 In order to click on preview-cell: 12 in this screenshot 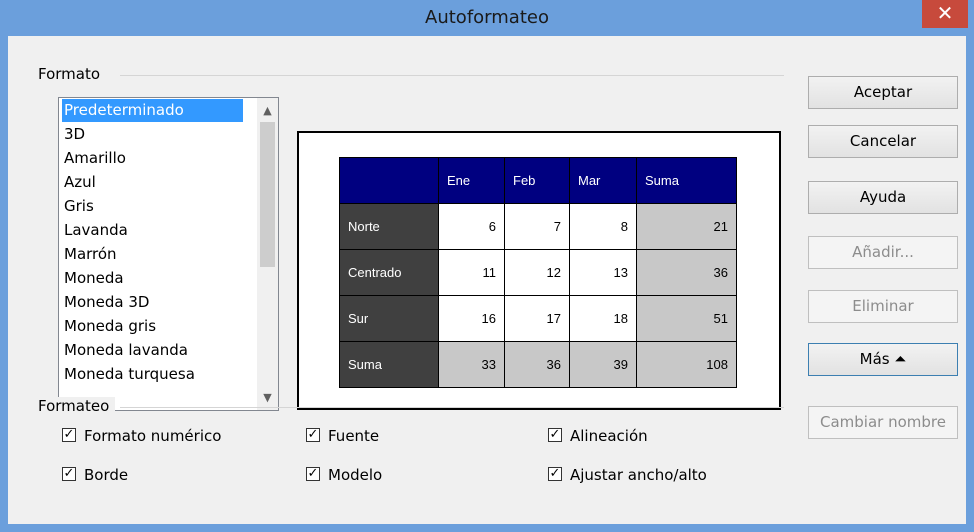, I will do `click(537, 272)`.